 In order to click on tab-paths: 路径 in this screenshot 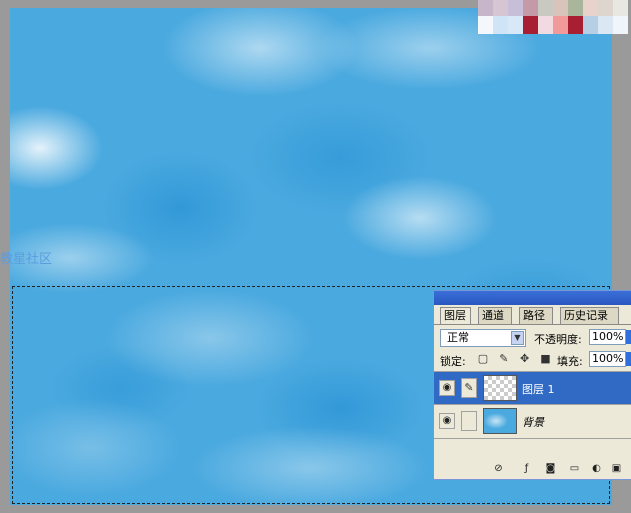, I will do `click(536, 315)`.